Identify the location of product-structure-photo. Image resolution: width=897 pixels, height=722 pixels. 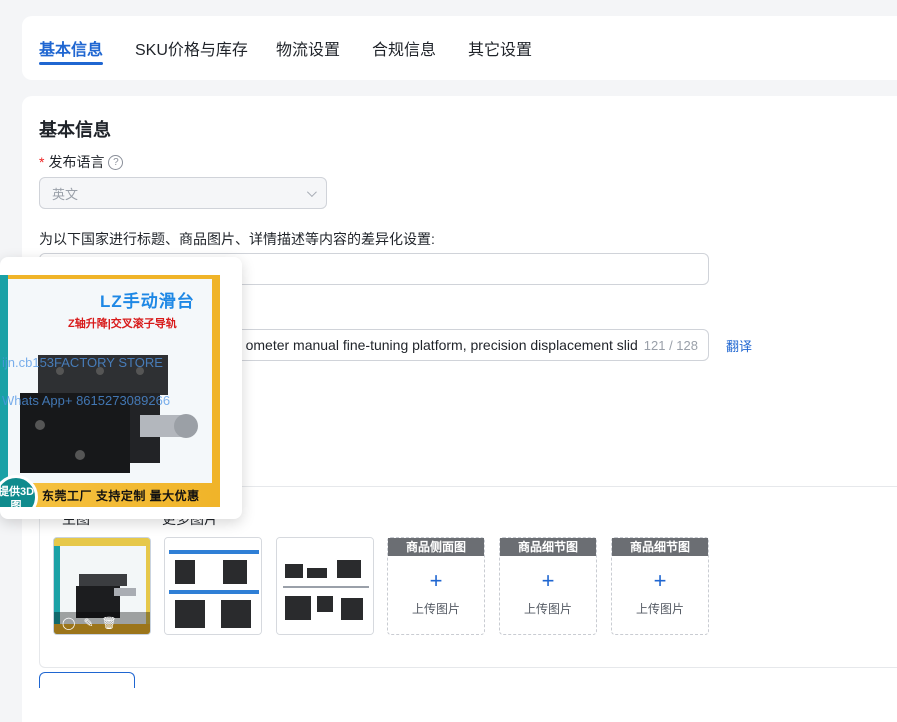
(213, 586).